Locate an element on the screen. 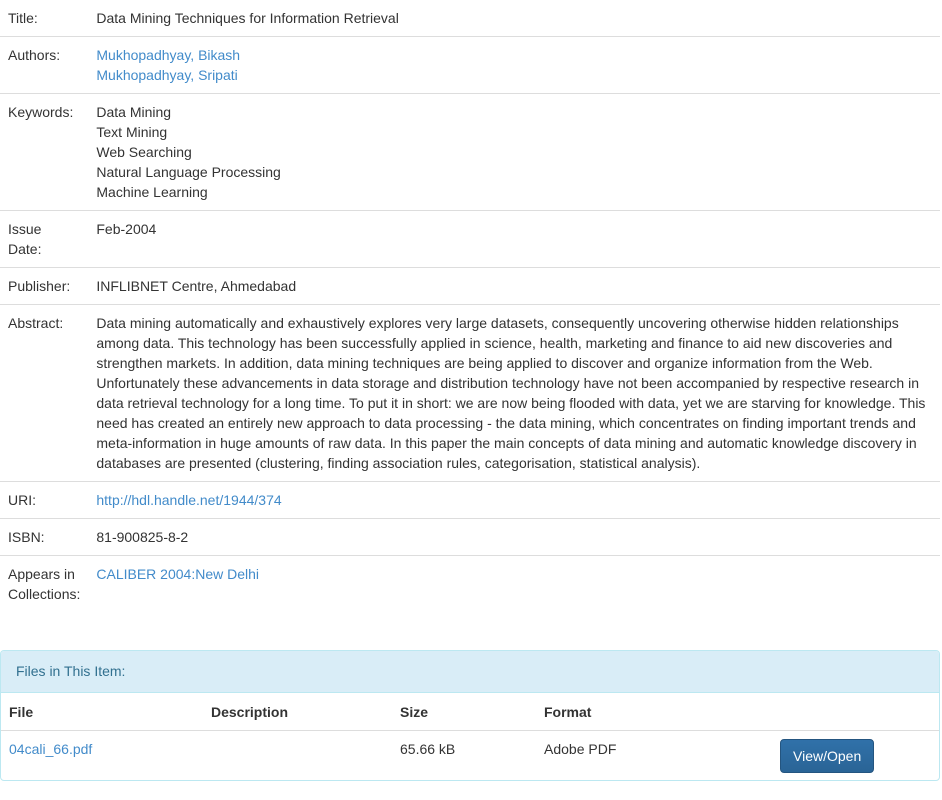 The image size is (942, 800). keywords-label: Keywords: is located at coordinates (44, 152).